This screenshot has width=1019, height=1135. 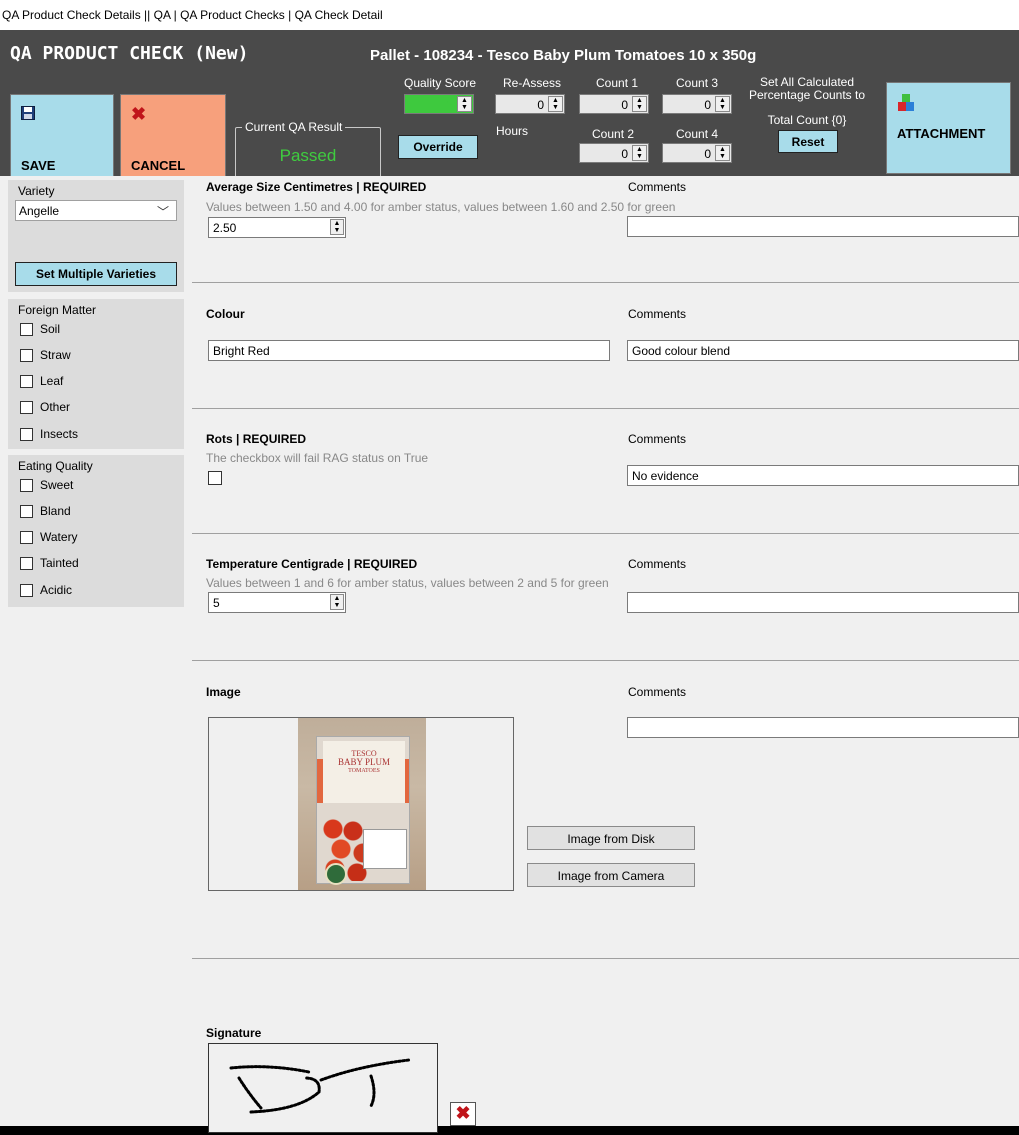 What do you see at coordinates (49, 537) in the screenshot?
I see `checkbox-watery: Watery` at bounding box center [49, 537].